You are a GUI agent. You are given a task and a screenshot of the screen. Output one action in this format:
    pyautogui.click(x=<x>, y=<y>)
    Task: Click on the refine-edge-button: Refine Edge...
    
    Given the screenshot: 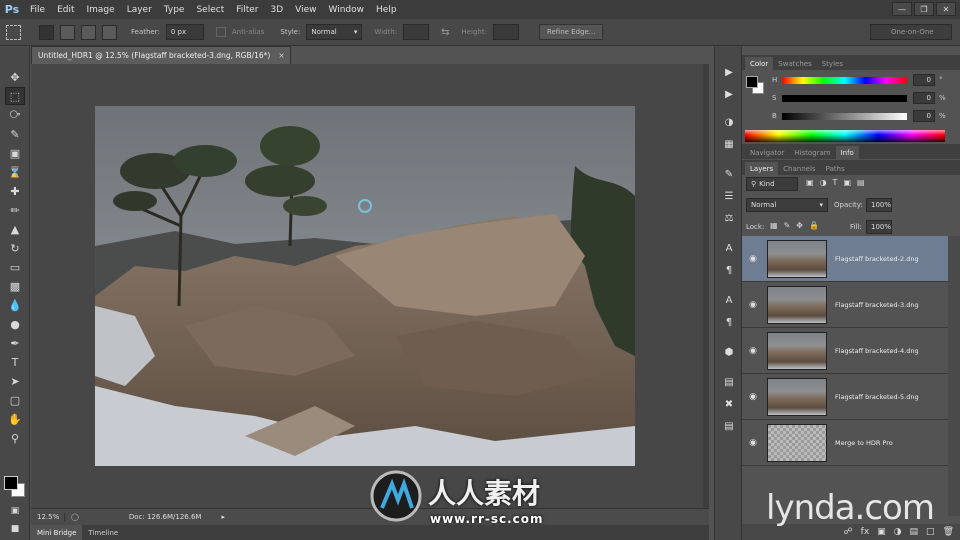 What is the action you would take?
    pyautogui.click(x=571, y=32)
    